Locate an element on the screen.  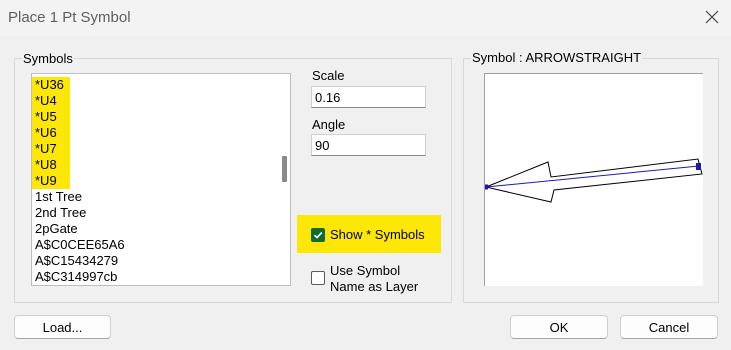
list-item: A$C314997cb is located at coordinates (161, 277).